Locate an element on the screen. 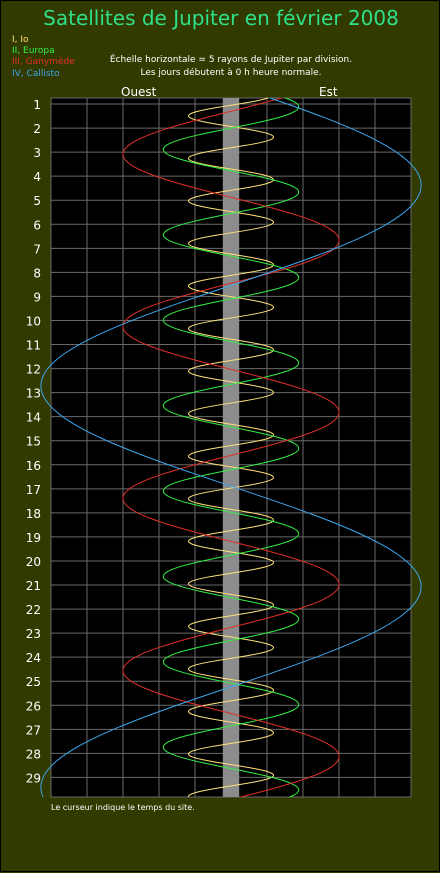 This screenshot has width=440, height=873. y-tick-label: 15 is located at coordinates (33, 442).